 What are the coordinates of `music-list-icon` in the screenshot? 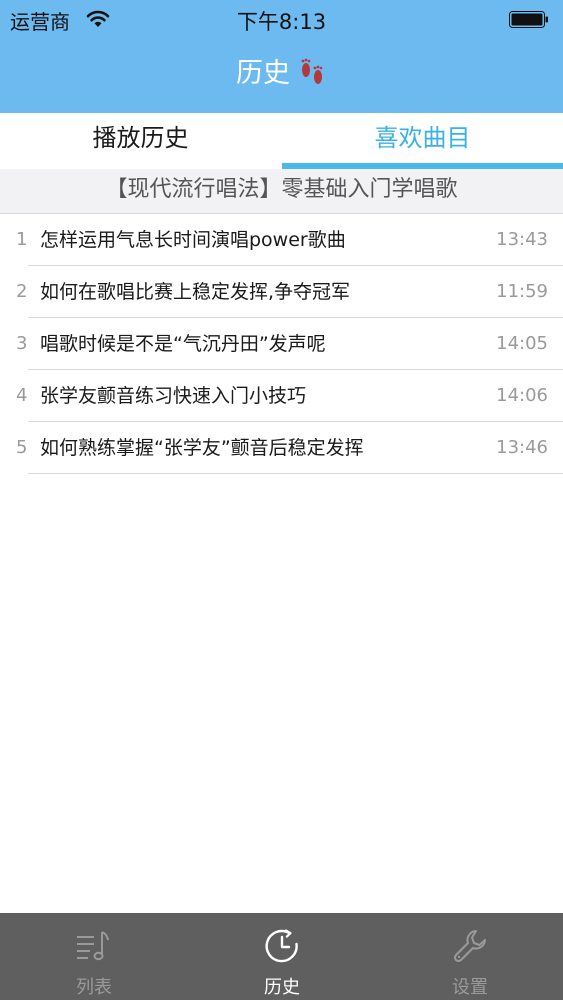 It's located at (93, 946).